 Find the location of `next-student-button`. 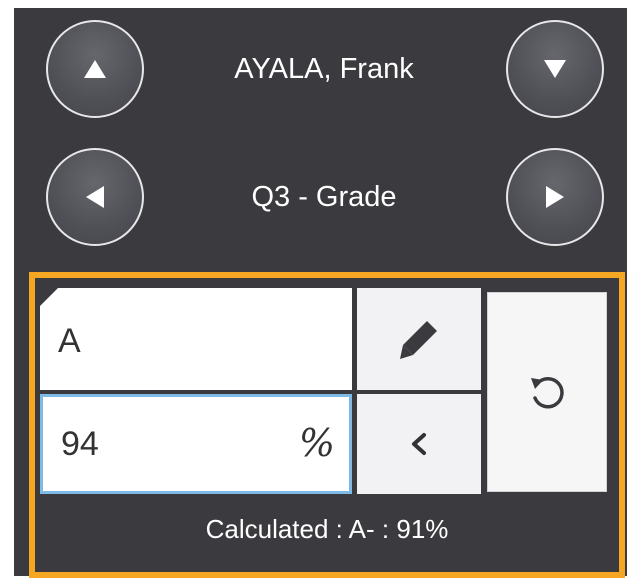

next-student-button is located at coordinates (555, 69).